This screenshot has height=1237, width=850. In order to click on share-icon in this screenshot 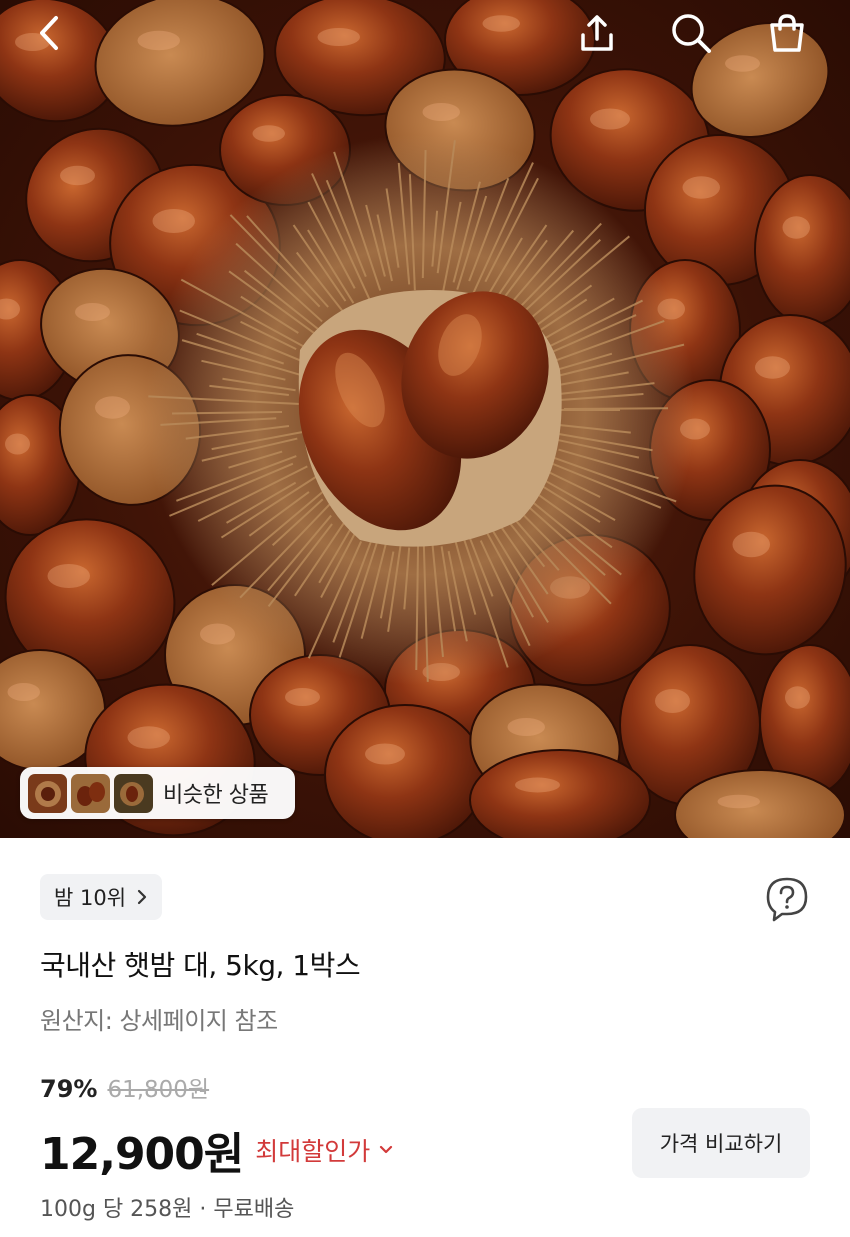, I will do `click(597, 33)`.